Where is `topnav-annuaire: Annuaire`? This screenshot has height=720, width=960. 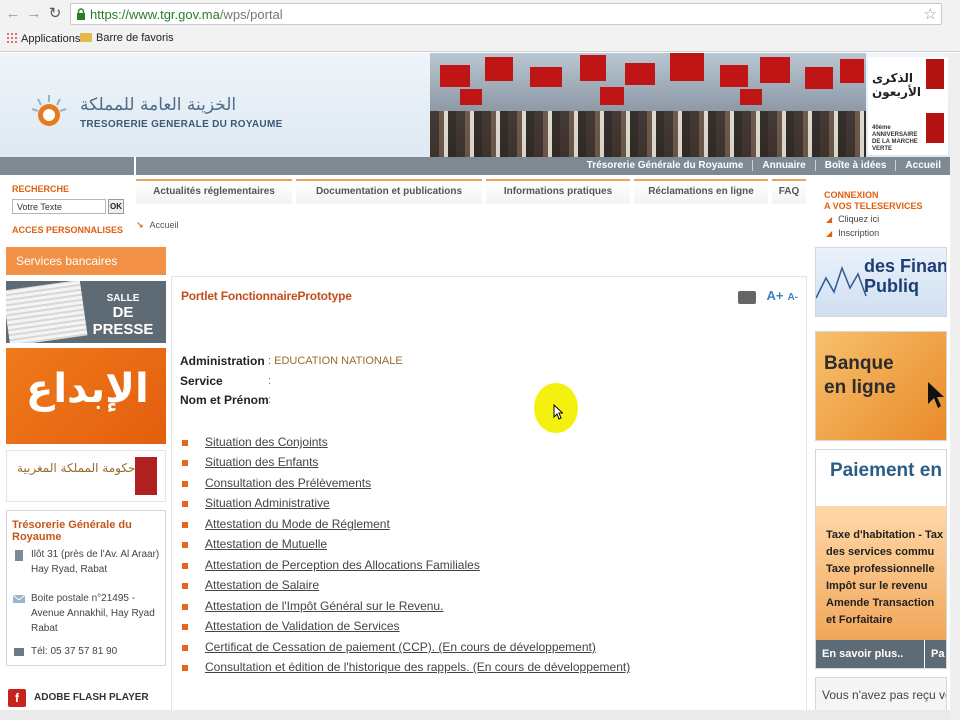 topnav-annuaire: Annuaire is located at coordinates (783, 165).